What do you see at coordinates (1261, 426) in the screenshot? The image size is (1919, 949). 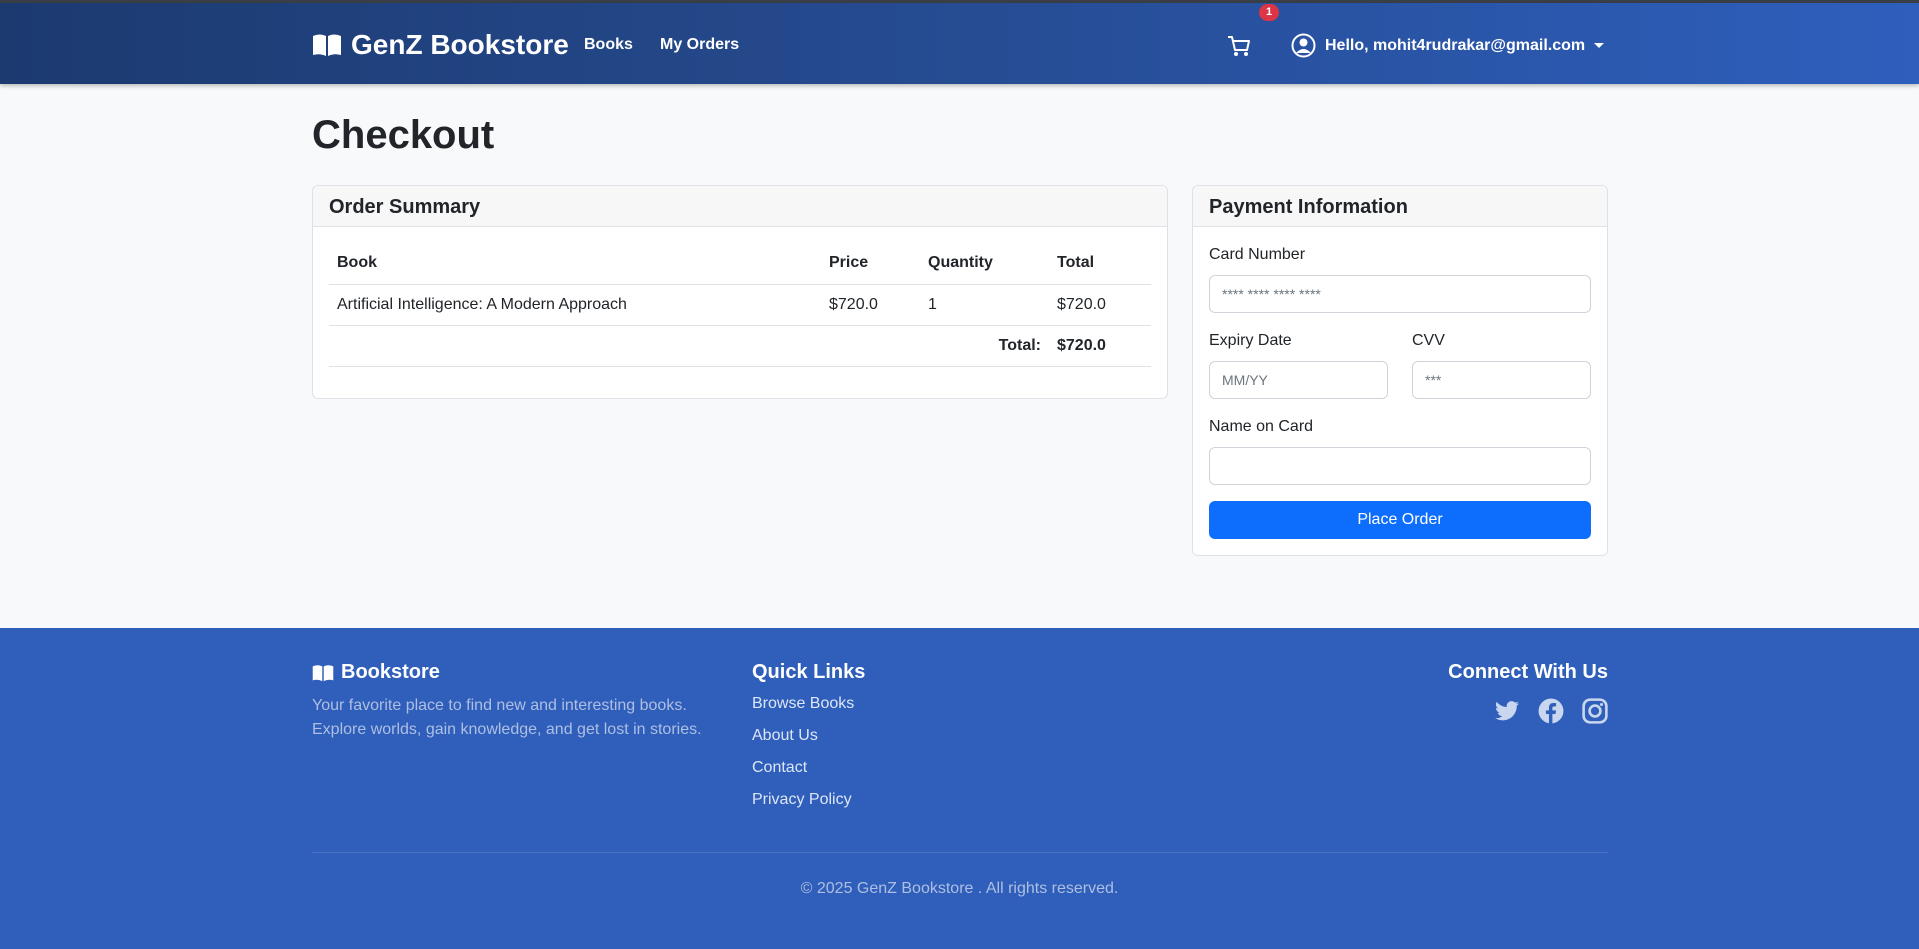 I see `name-on-card-label: Name on Card` at bounding box center [1261, 426].